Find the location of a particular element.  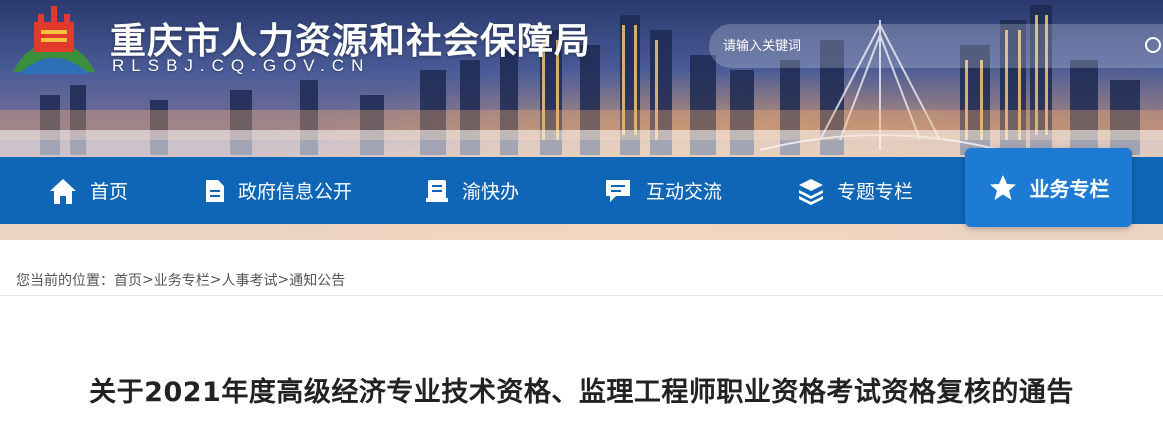

nav-item-gov-info: 政府信息公开 is located at coordinates (278, 190).